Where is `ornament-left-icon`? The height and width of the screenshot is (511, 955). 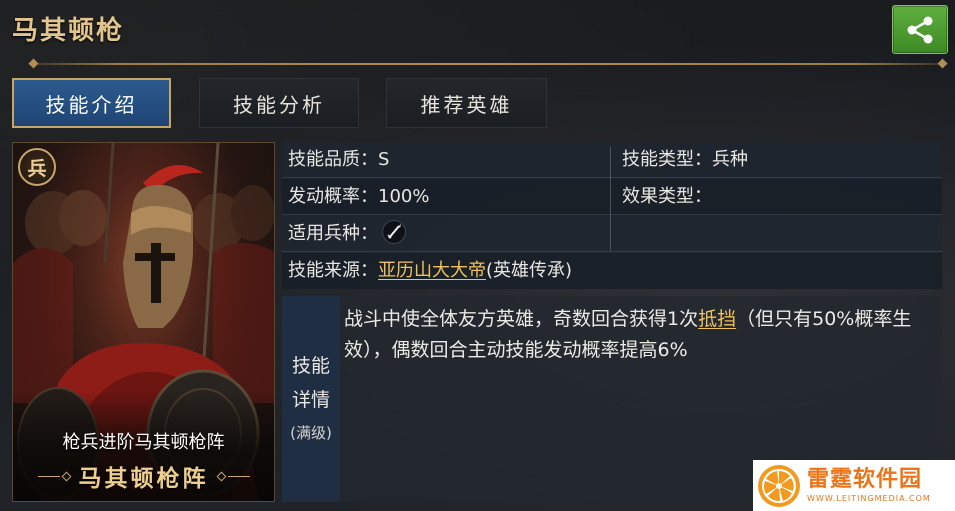 ornament-left-icon is located at coordinates (55, 476).